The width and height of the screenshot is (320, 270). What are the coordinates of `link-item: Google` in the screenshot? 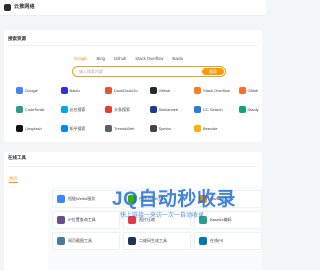 It's located at (38, 90).